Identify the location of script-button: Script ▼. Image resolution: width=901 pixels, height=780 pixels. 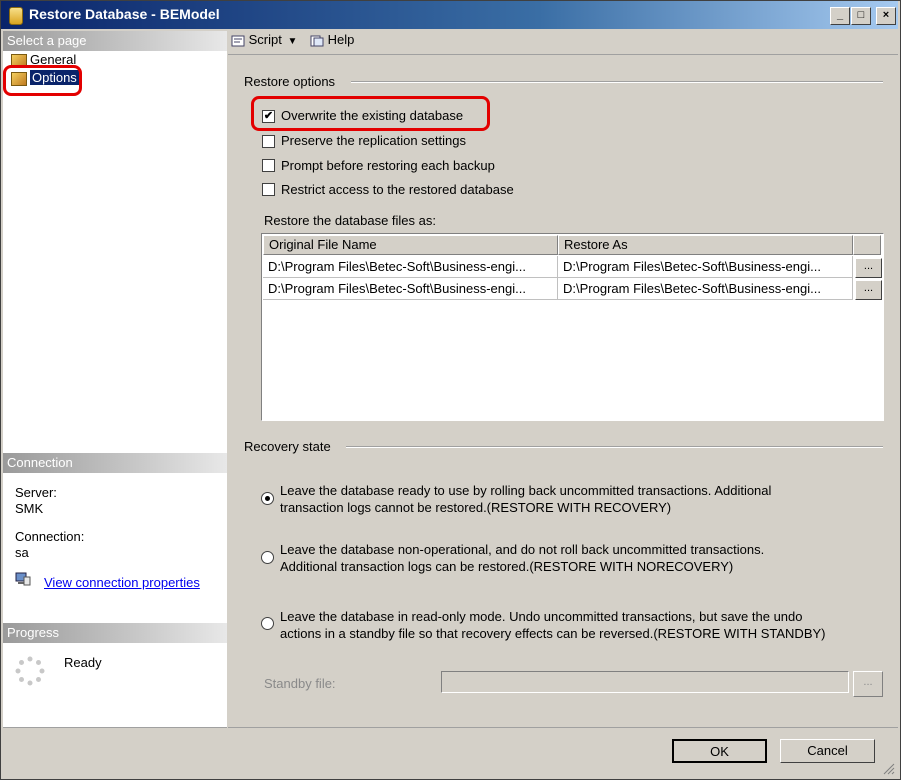
(264, 42).